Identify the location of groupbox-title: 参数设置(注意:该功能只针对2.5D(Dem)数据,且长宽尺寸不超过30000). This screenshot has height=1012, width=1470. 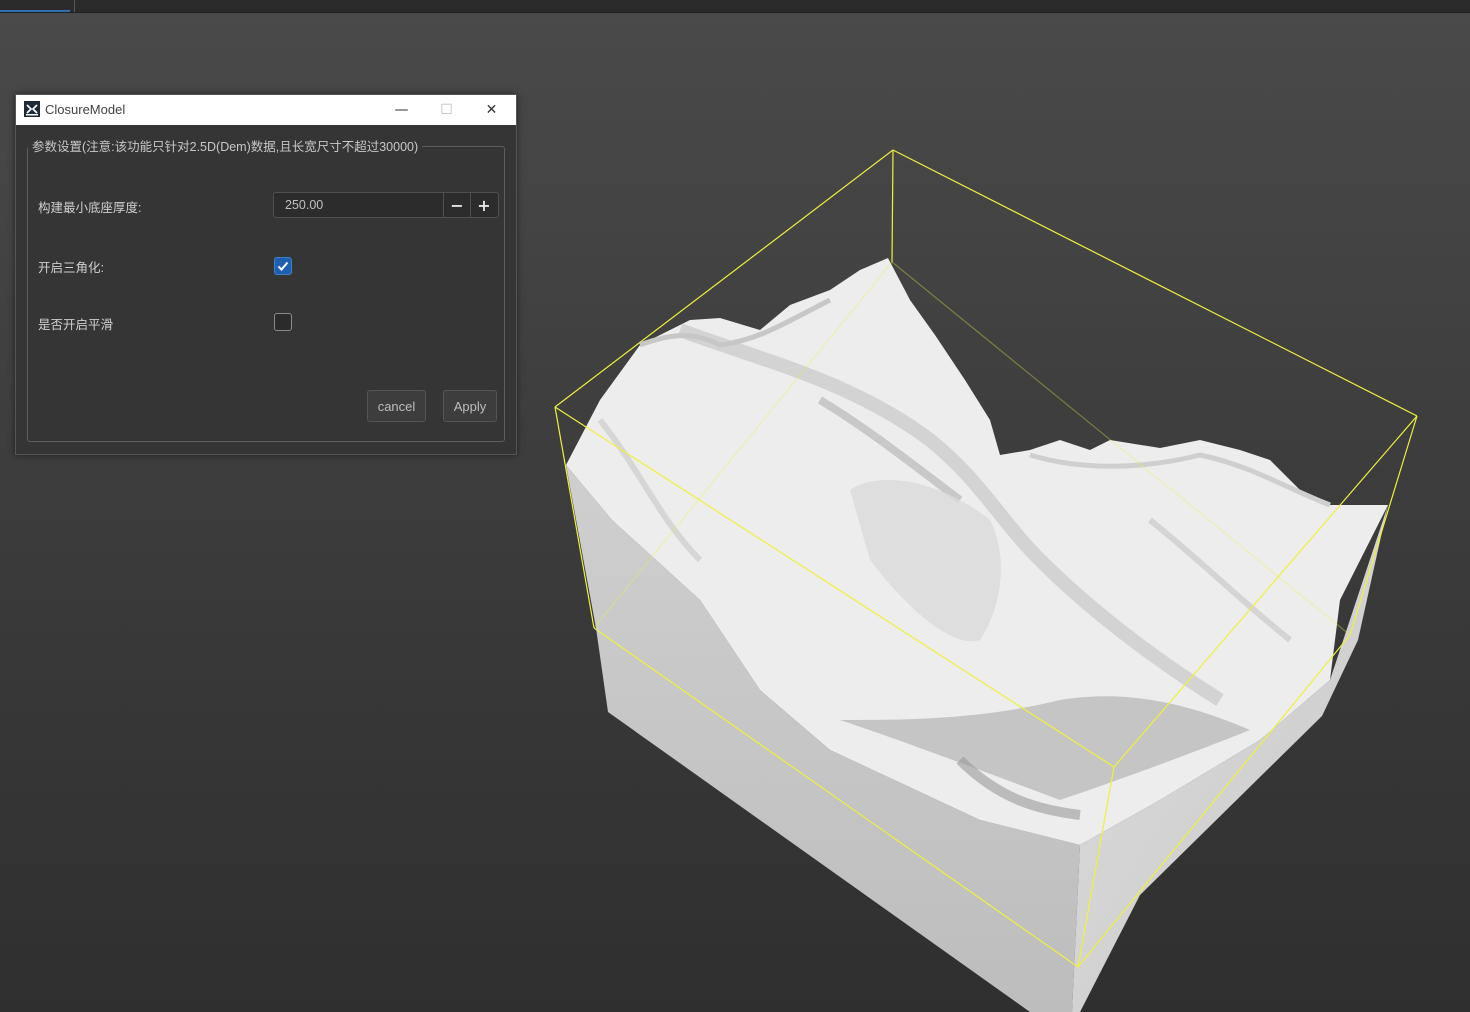
(225, 145).